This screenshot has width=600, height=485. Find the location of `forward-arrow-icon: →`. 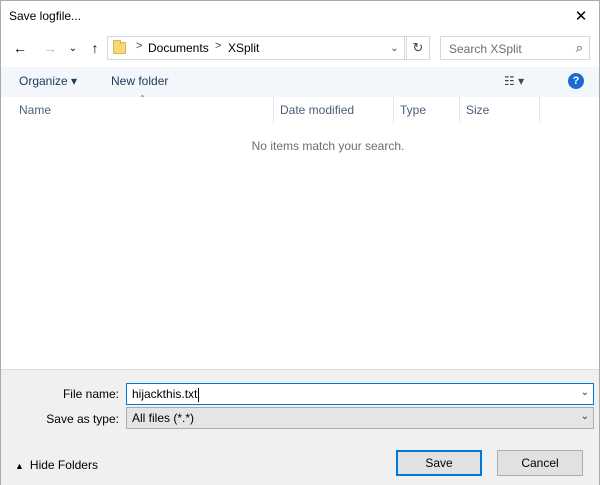

forward-arrow-icon: → is located at coordinates (50, 48).